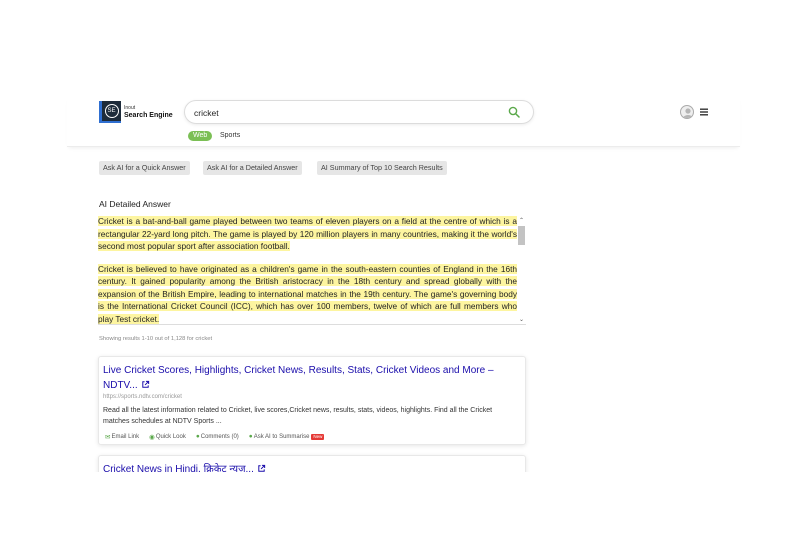 The width and height of the screenshot is (800, 556). Describe the element at coordinates (200, 136) in the screenshot. I see `tab-web: Web` at that location.